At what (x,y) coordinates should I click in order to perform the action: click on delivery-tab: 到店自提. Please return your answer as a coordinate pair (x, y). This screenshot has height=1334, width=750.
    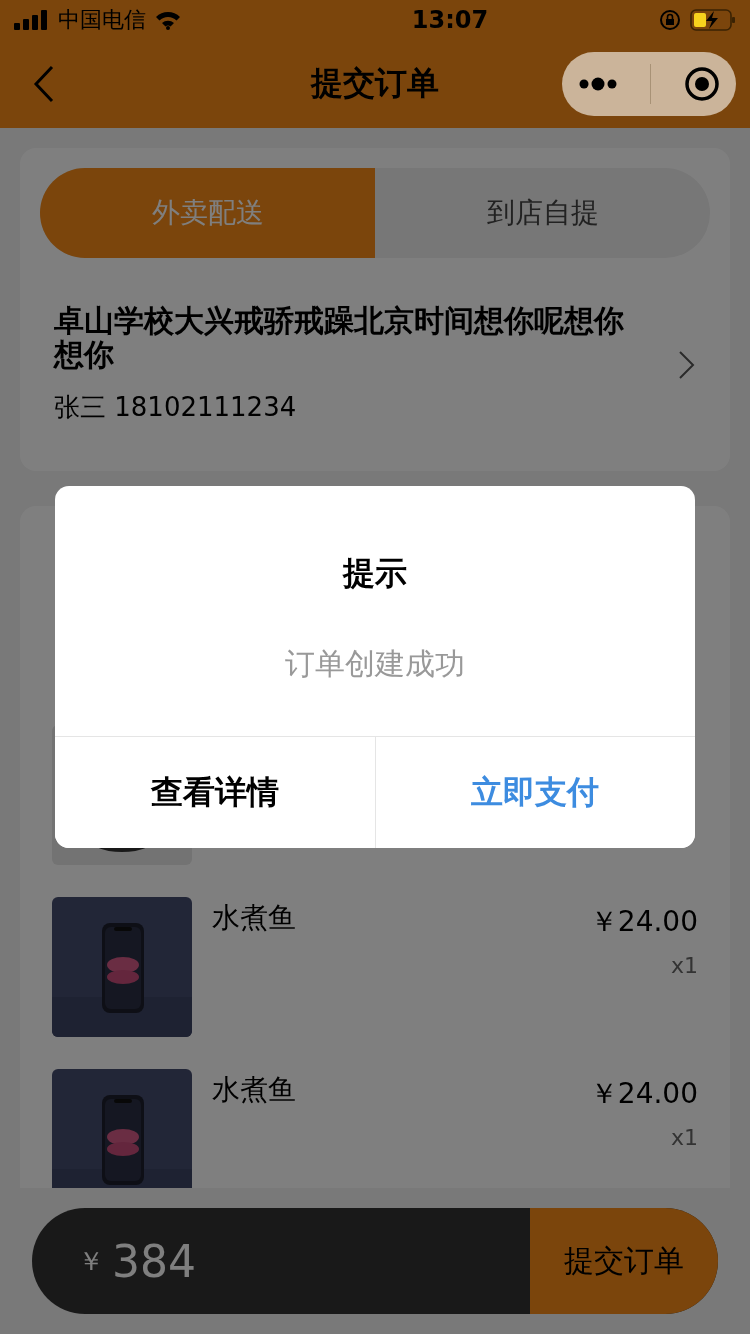
    Looking at the image, I should click on (542, 213).